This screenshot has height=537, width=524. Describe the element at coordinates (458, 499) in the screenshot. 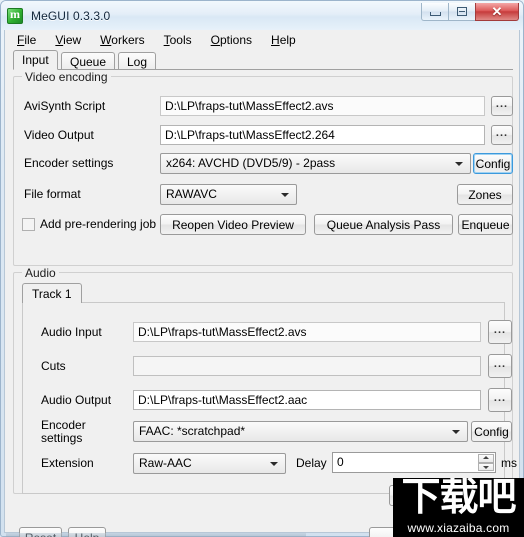

I see `watermark-chinese-text: 下载吧` at that location.